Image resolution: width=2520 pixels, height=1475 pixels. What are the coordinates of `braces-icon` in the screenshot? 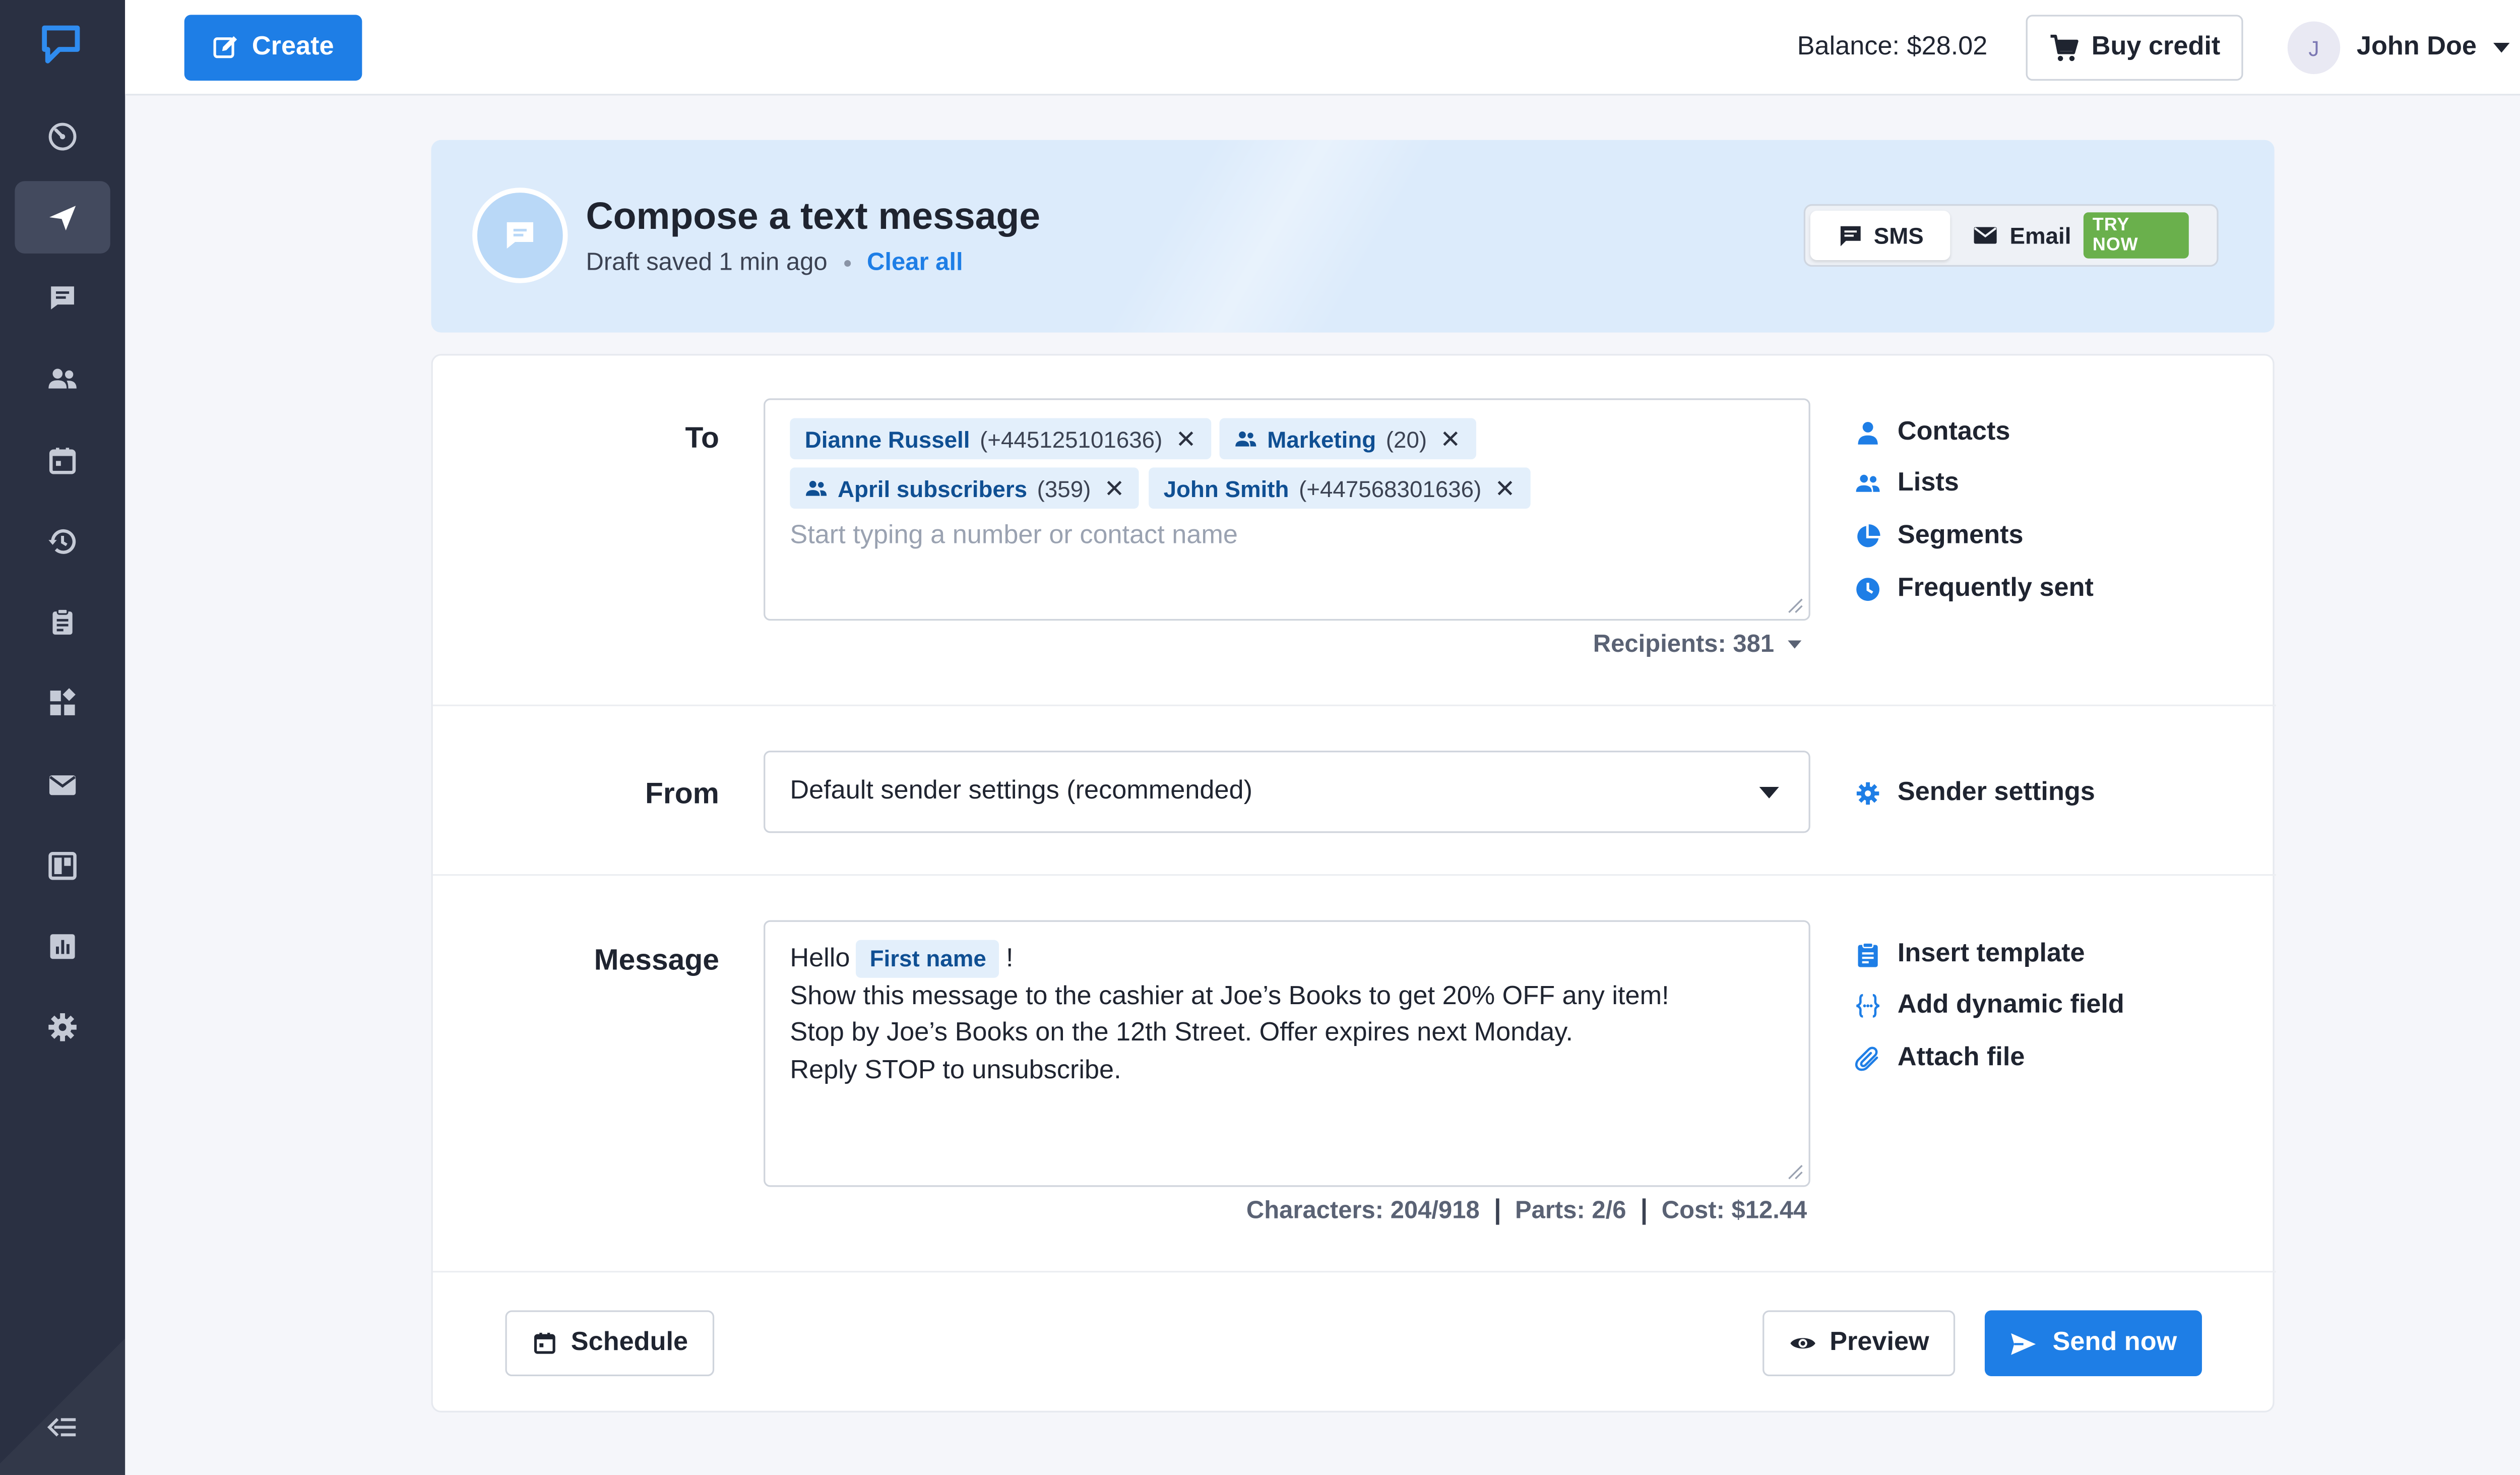 It's located at (1868, 1006).